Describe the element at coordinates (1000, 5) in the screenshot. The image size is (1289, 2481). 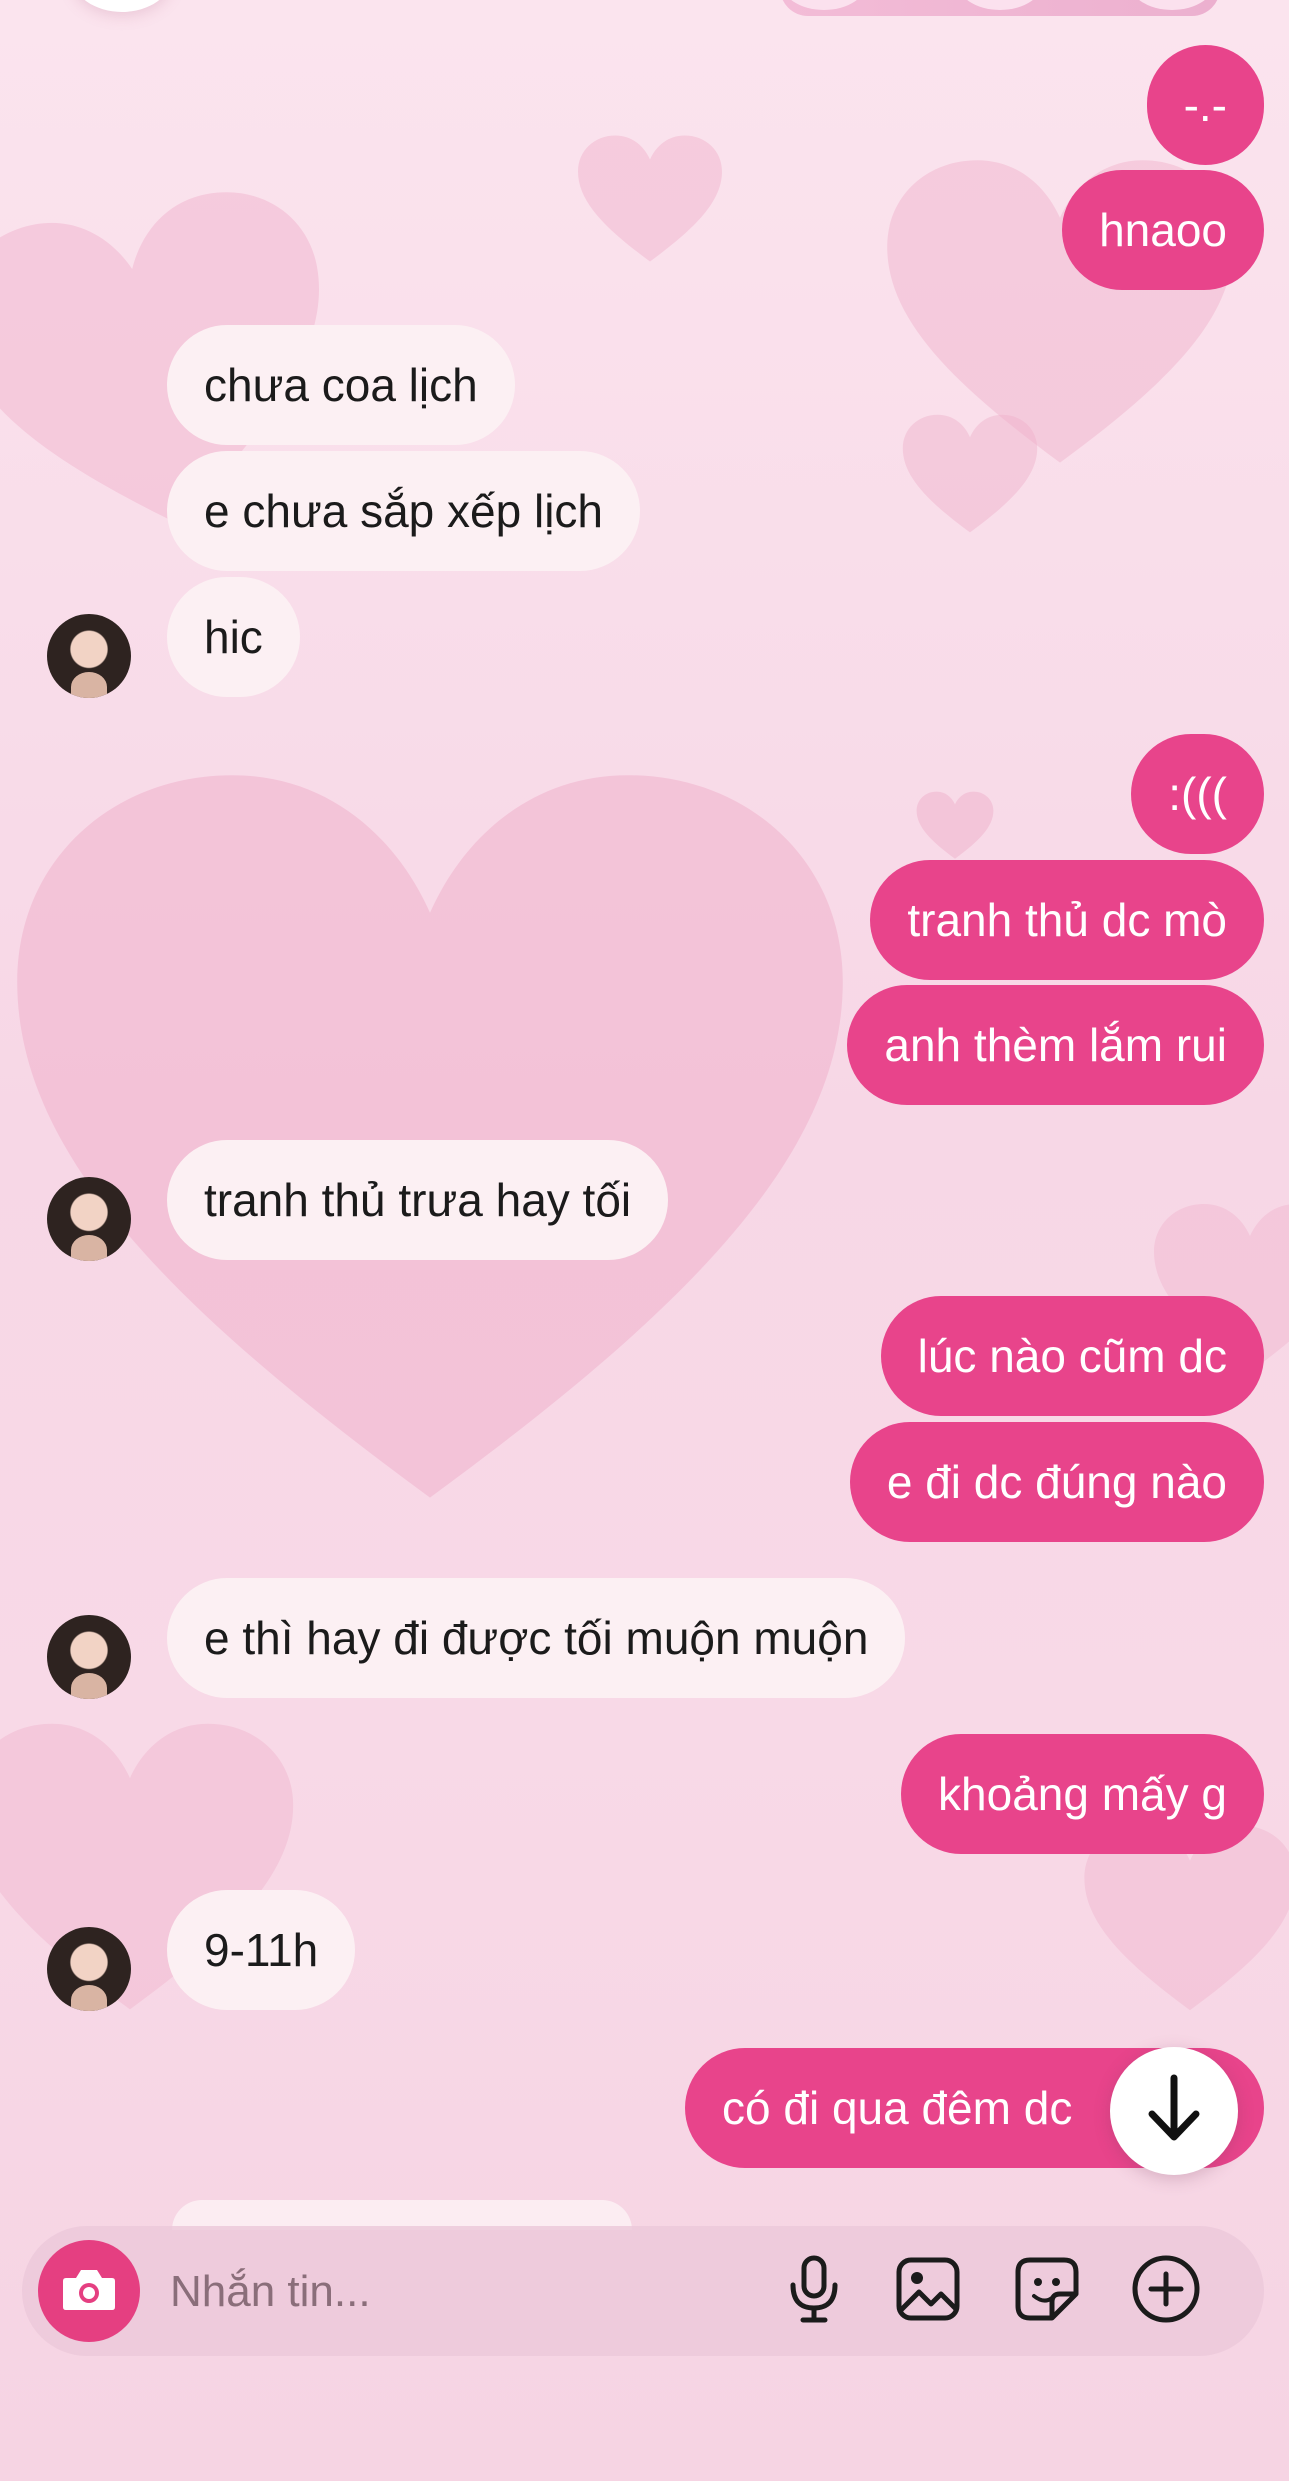
I see `video-button` at that location.